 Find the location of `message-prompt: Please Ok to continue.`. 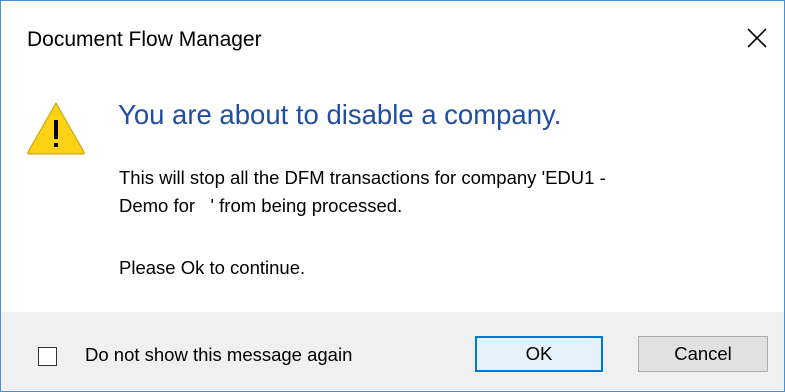

message-prompt: Please Ok to continue. is located at coordinates (212, 267).